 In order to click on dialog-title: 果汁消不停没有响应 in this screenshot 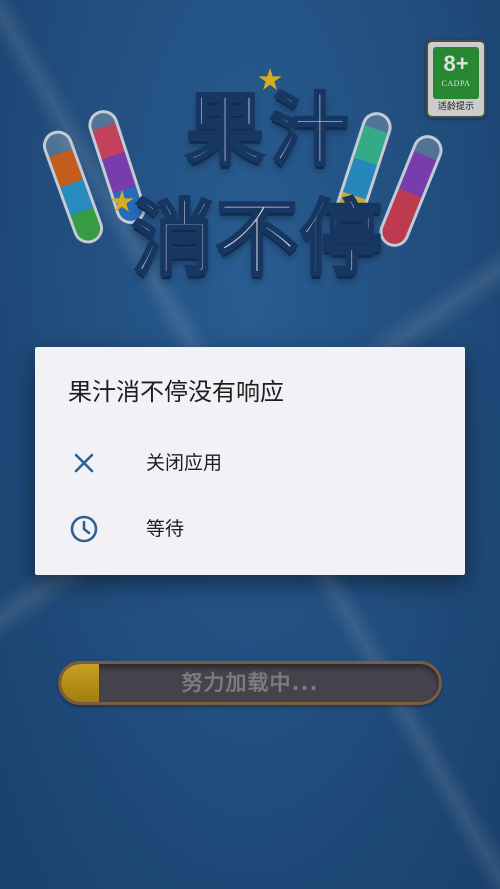, I will do `click(176, 392)`.